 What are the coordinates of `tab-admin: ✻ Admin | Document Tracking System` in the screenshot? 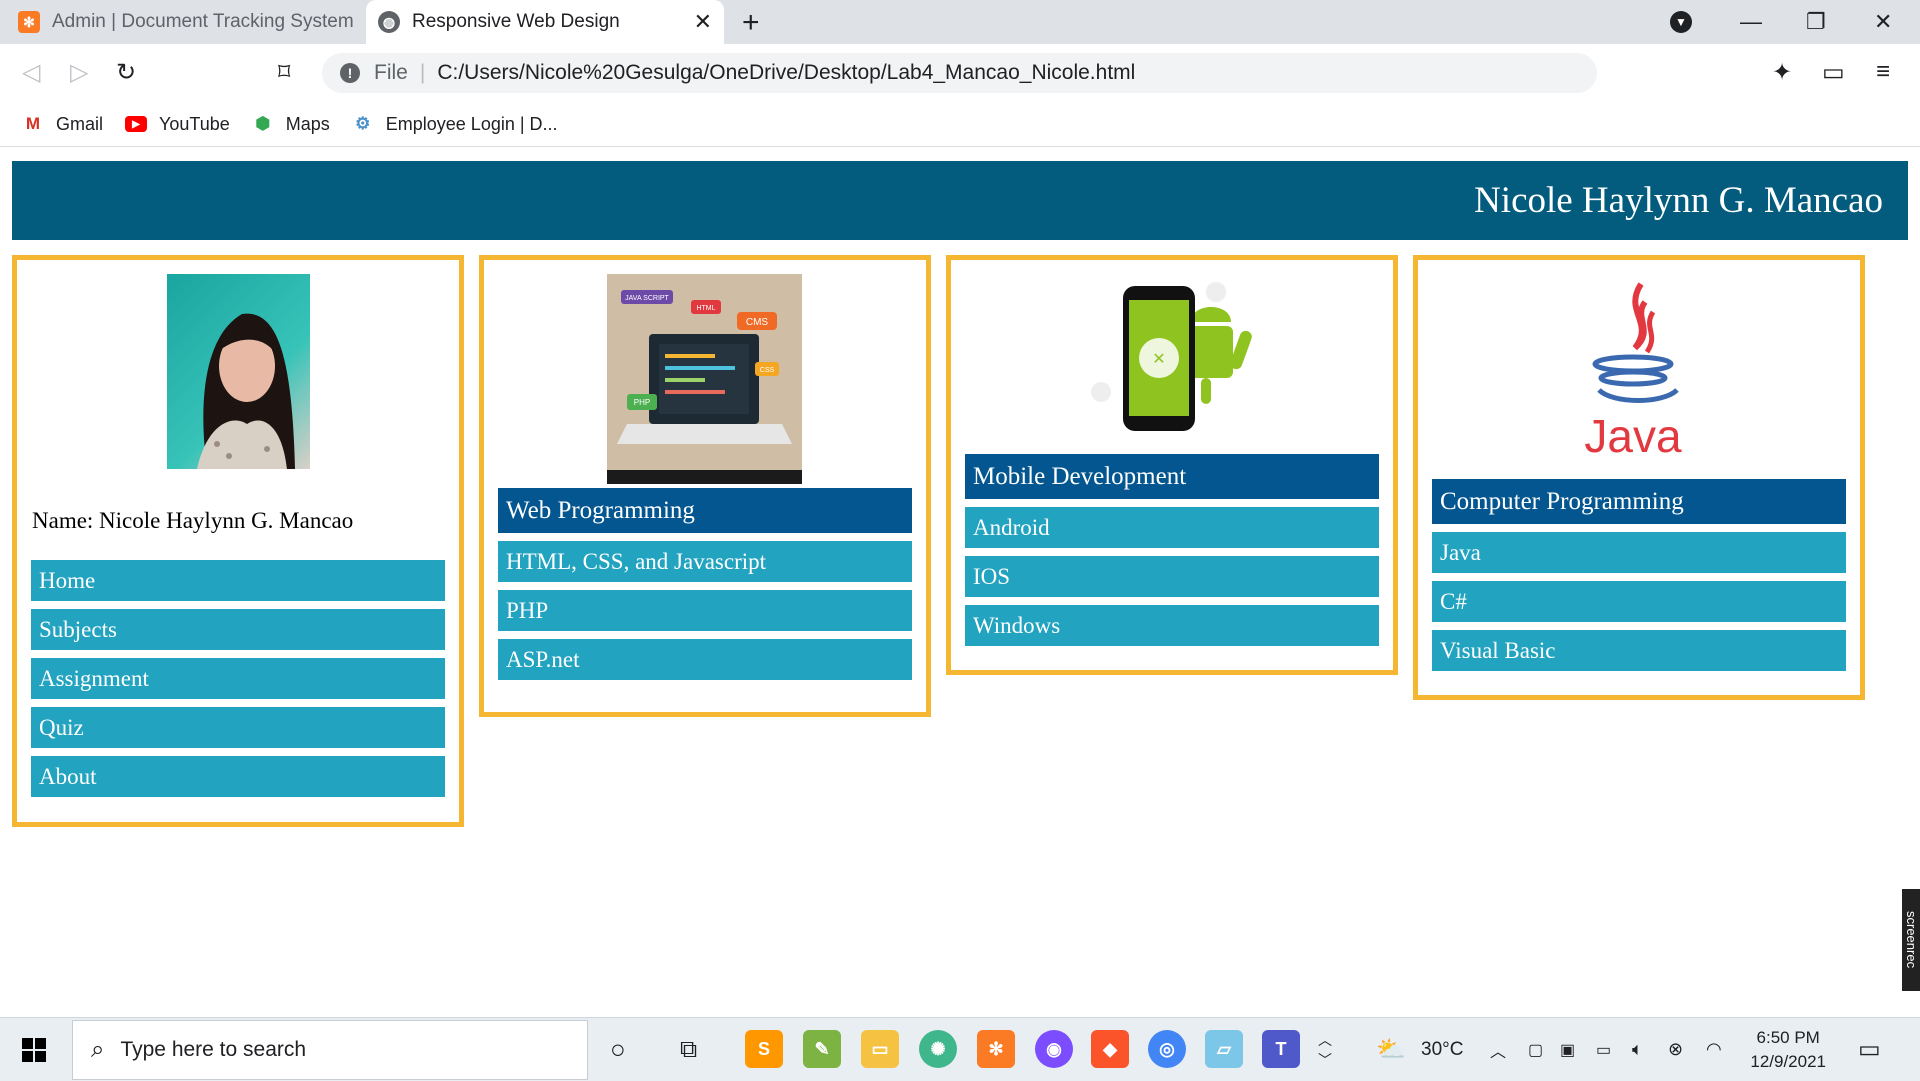 It's located at (188, 22).